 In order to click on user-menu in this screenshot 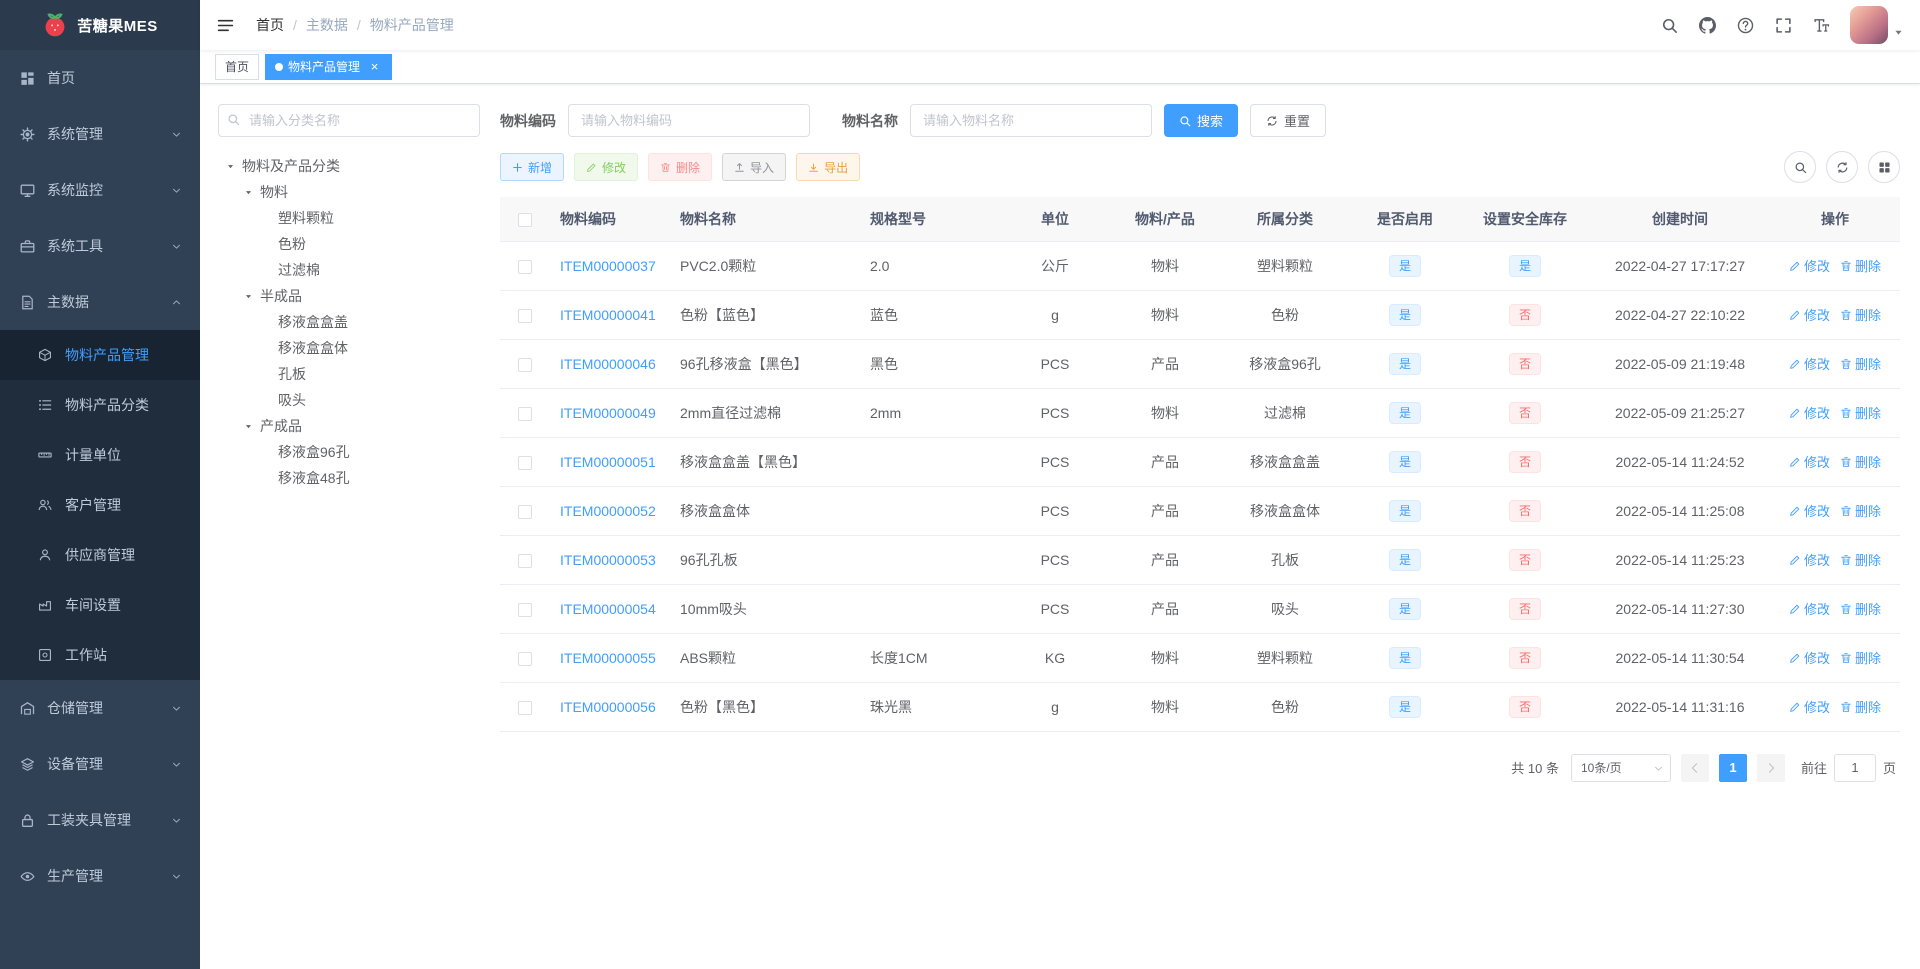, I will do `click(1877, 25)`.